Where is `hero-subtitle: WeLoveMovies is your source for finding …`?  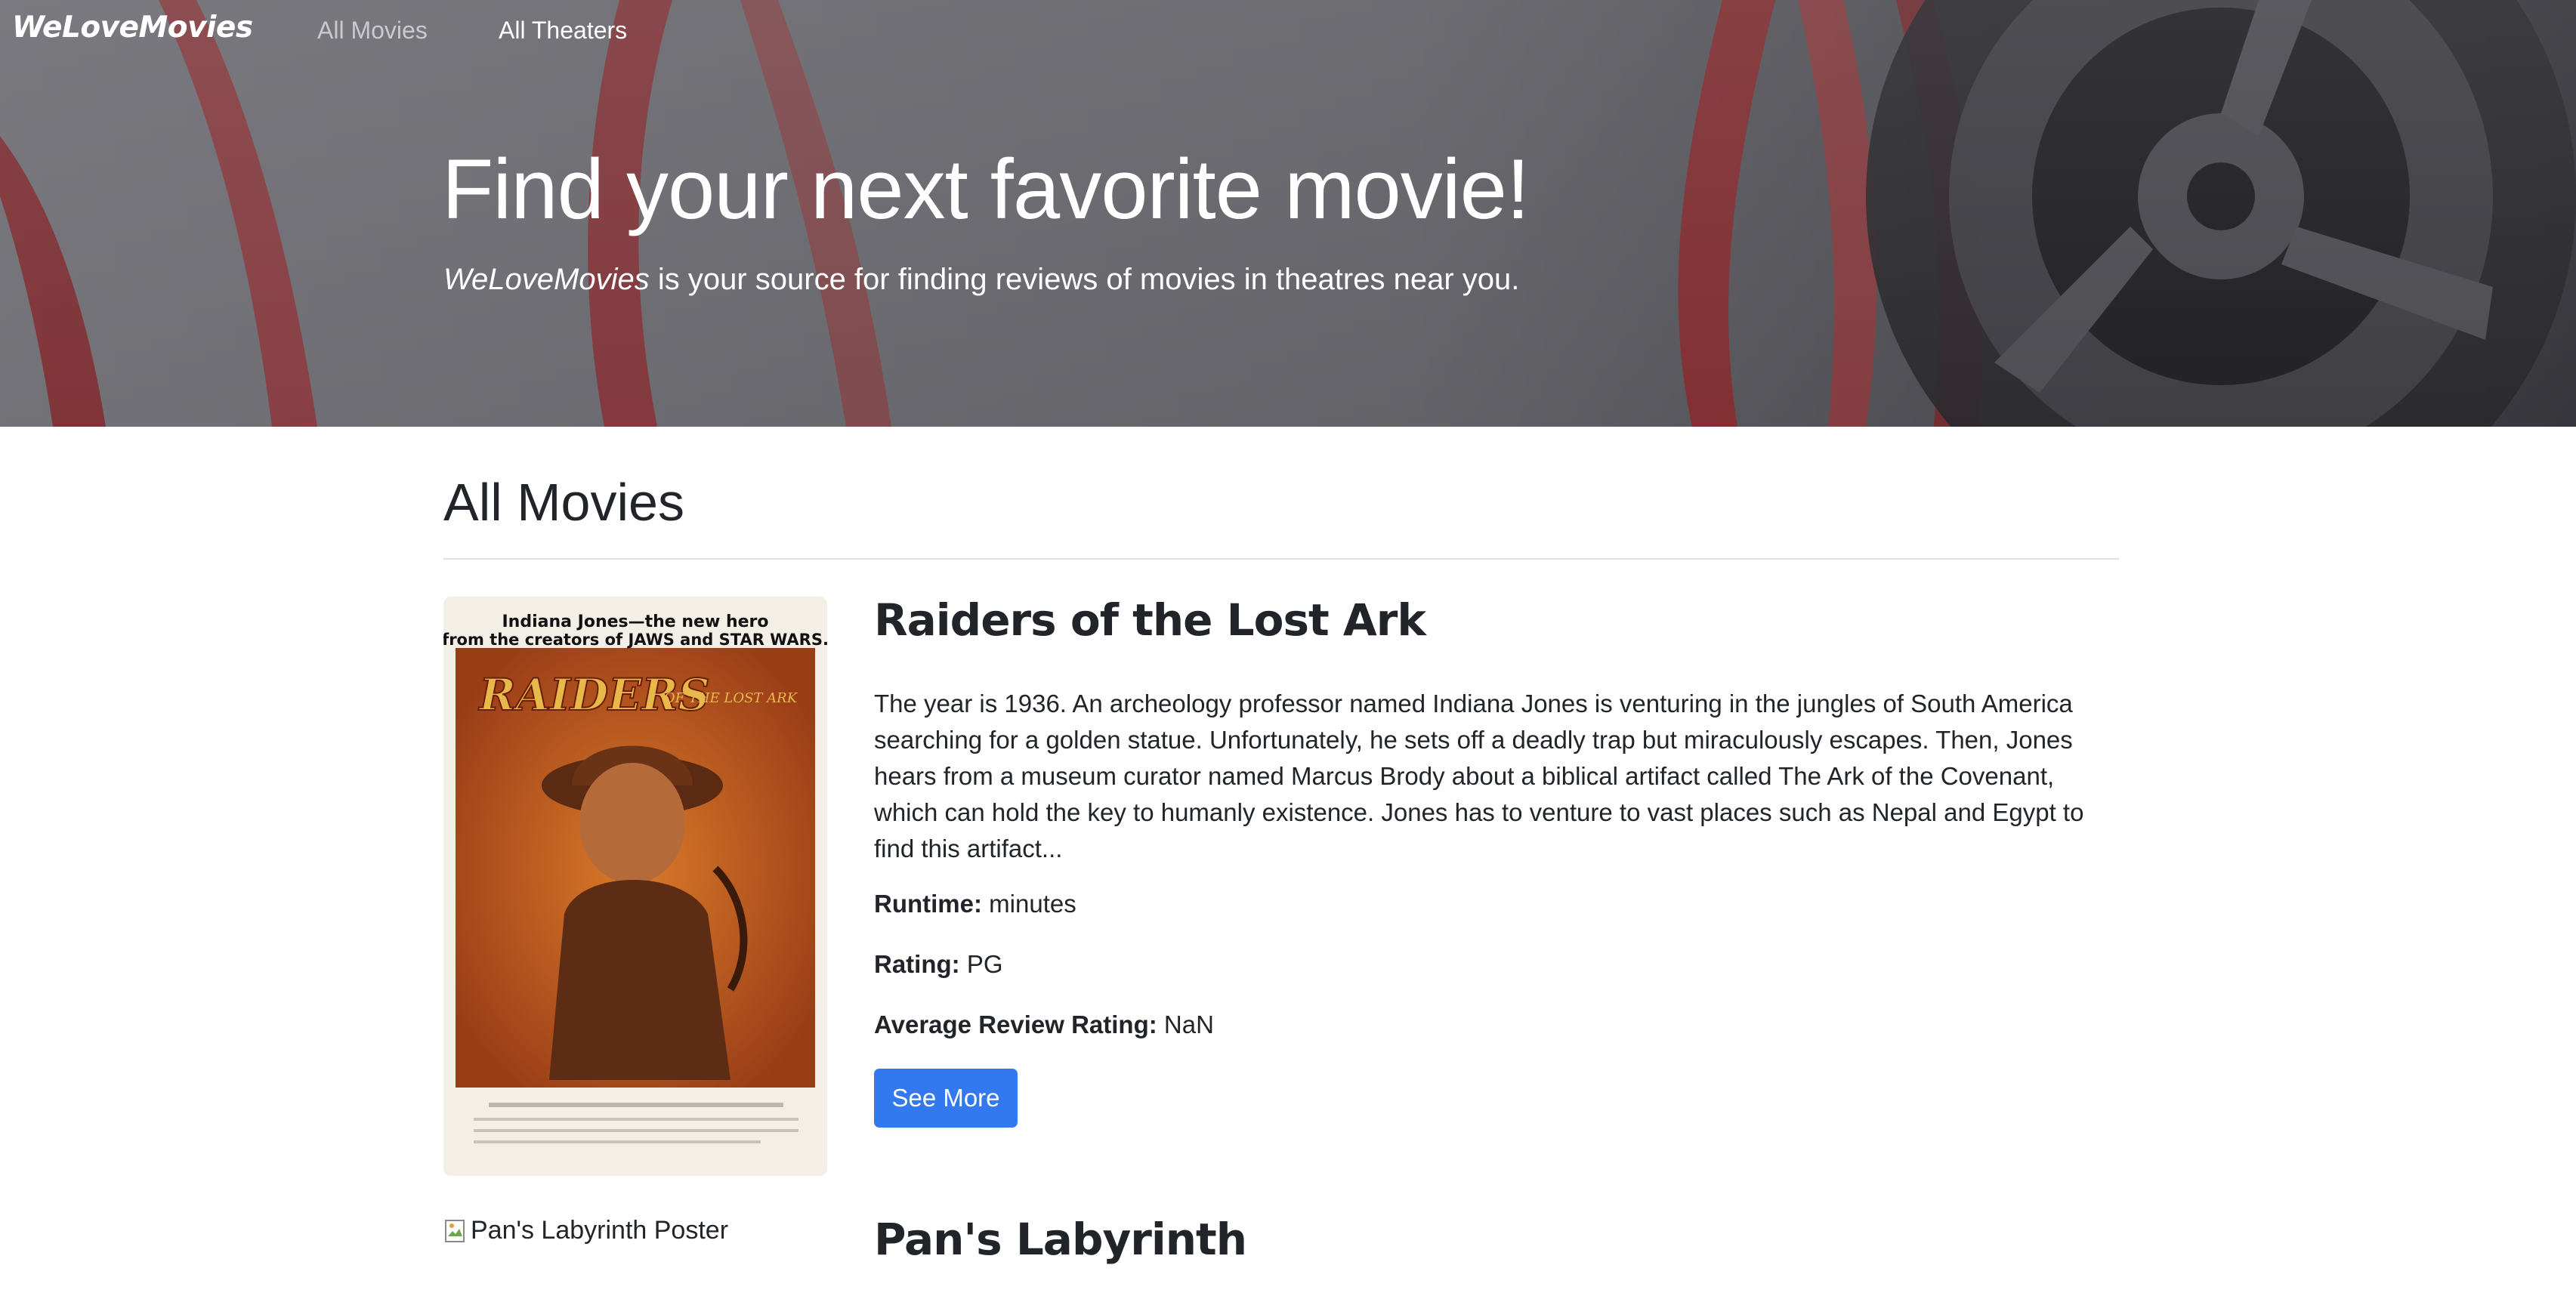 hero-subtitle: WeLoveMovies is your source for finding … is located at coordinates (981, 280).